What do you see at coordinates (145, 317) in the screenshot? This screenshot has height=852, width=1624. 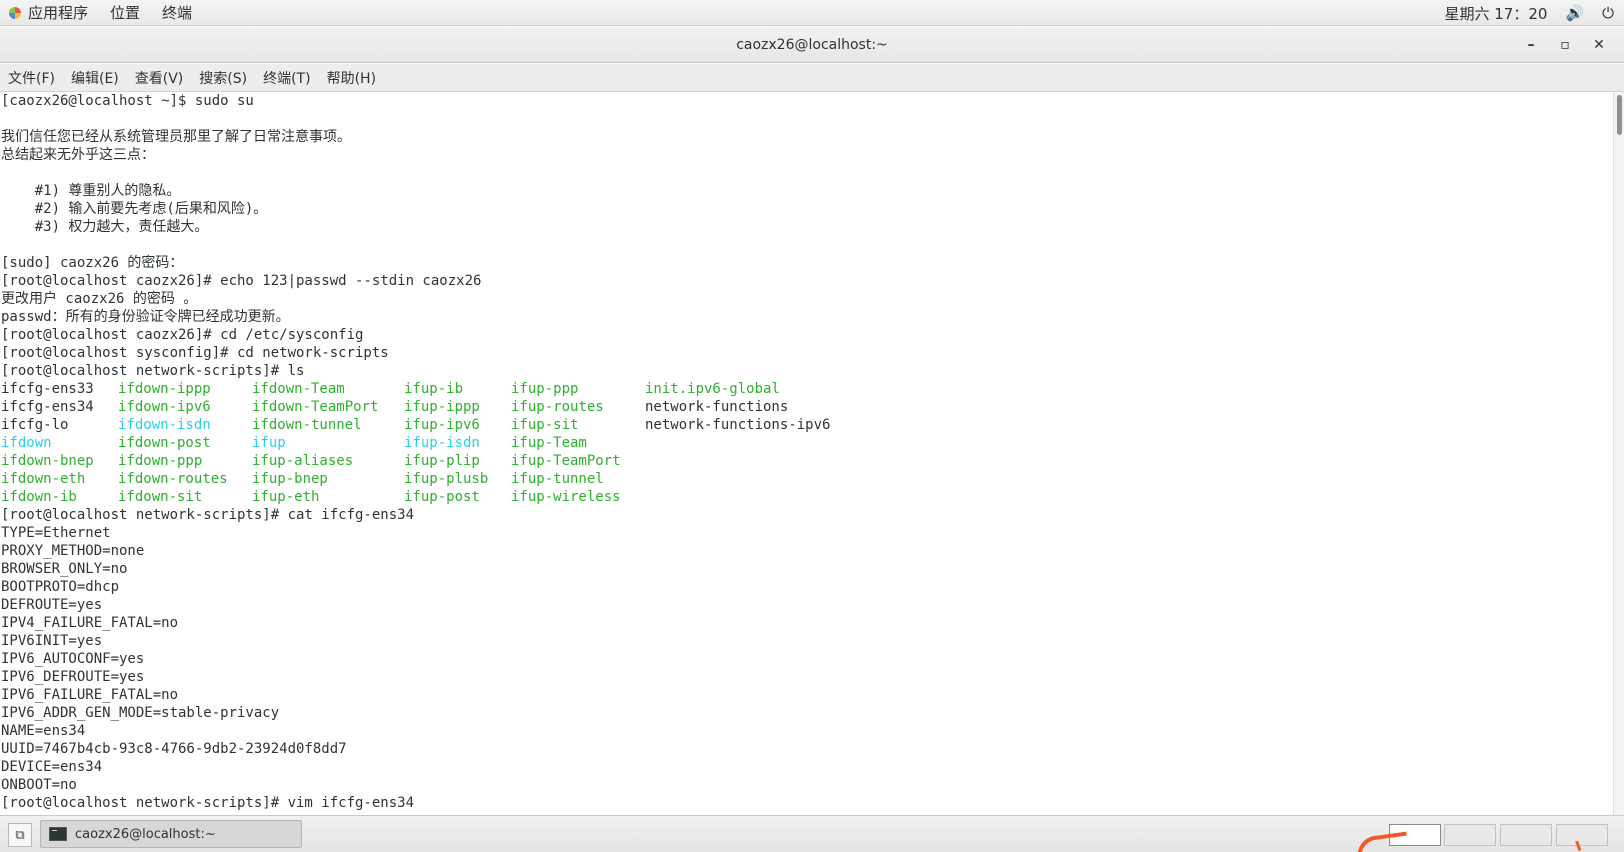 I see `terminal-line: passwd：所有的身份验证令牌已经成功更新。` at bounding box center [145, 317].